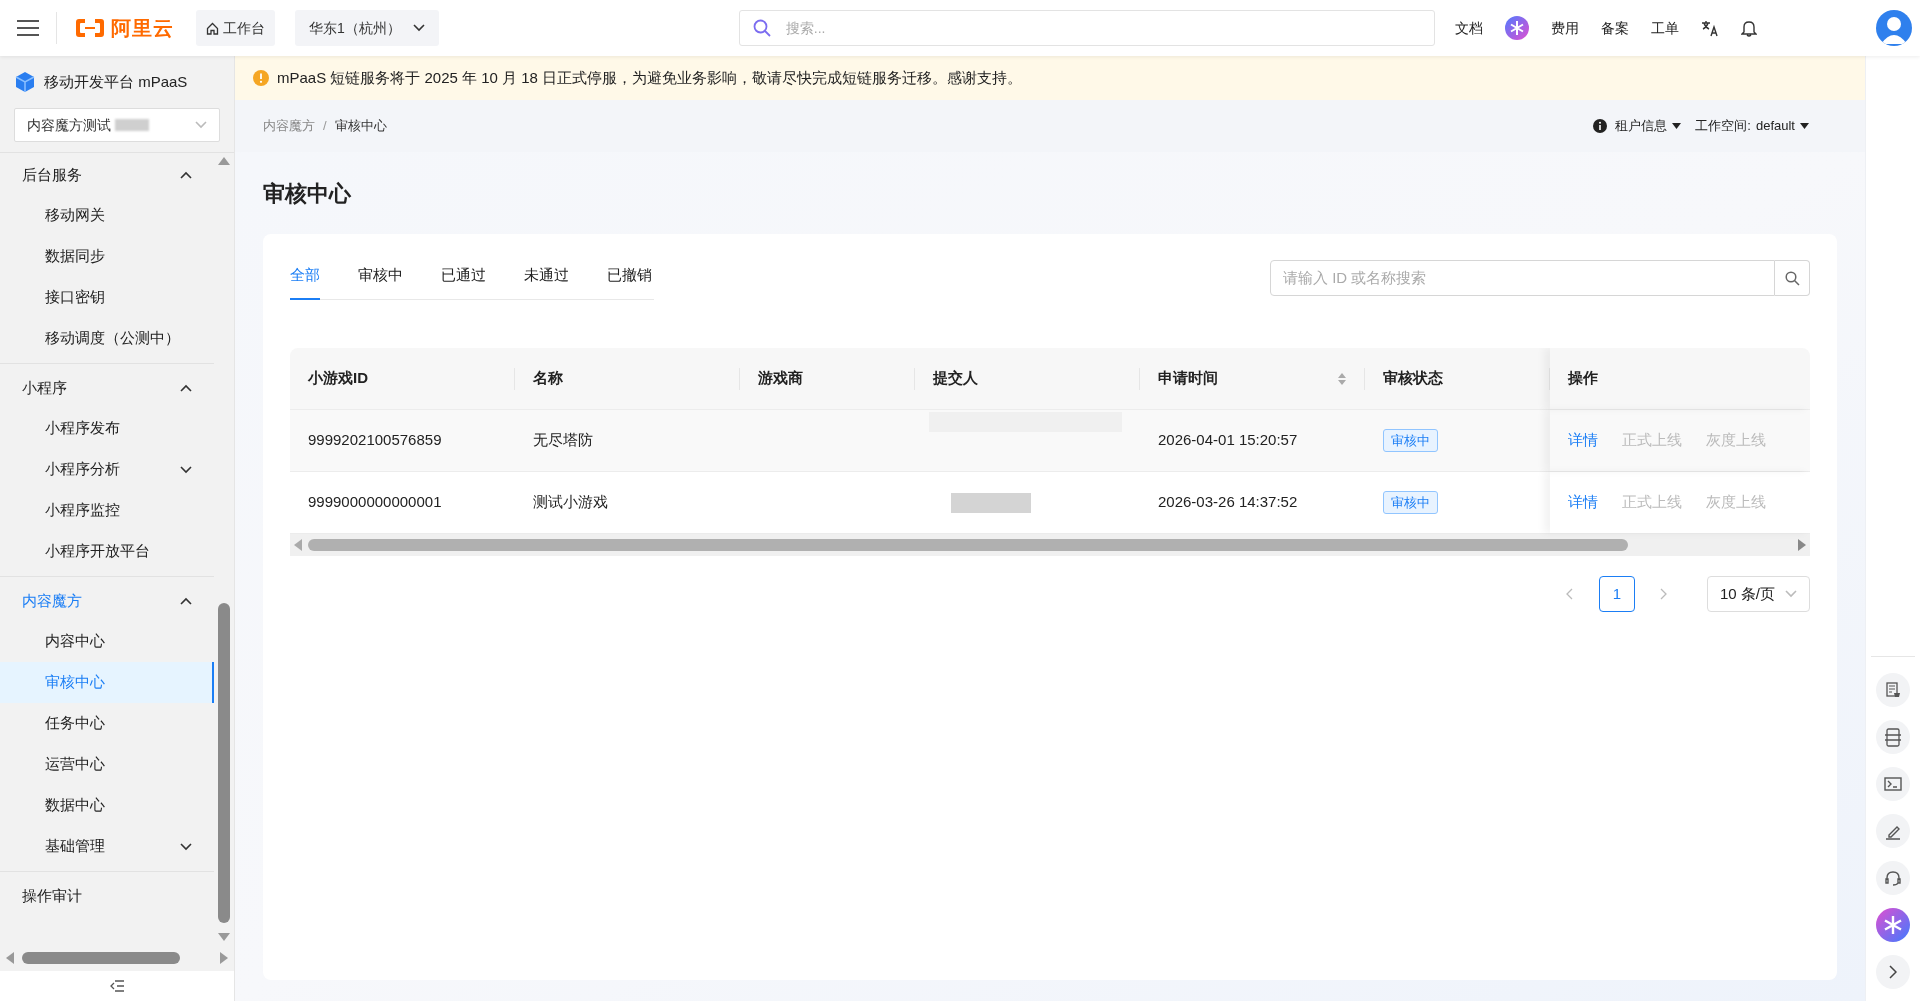 The height and width of the screenshot is (1001, 1920). Describe the element at coordinates (107, 896) in the screenshot. I see `menu-group: 操作审计` at that location.